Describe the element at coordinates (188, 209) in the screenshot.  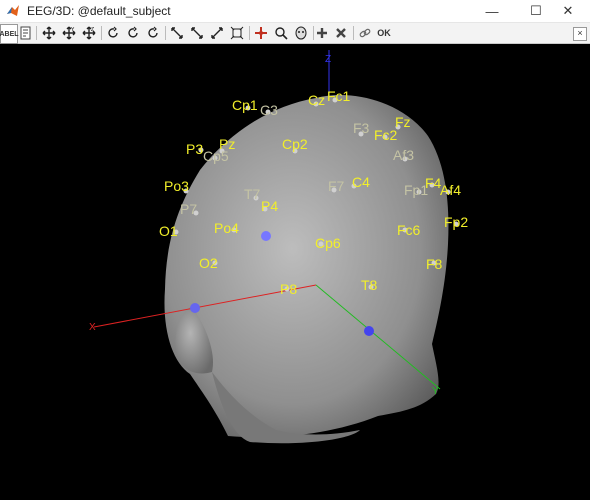
I see `electrode-label-p7: P7` at that location.